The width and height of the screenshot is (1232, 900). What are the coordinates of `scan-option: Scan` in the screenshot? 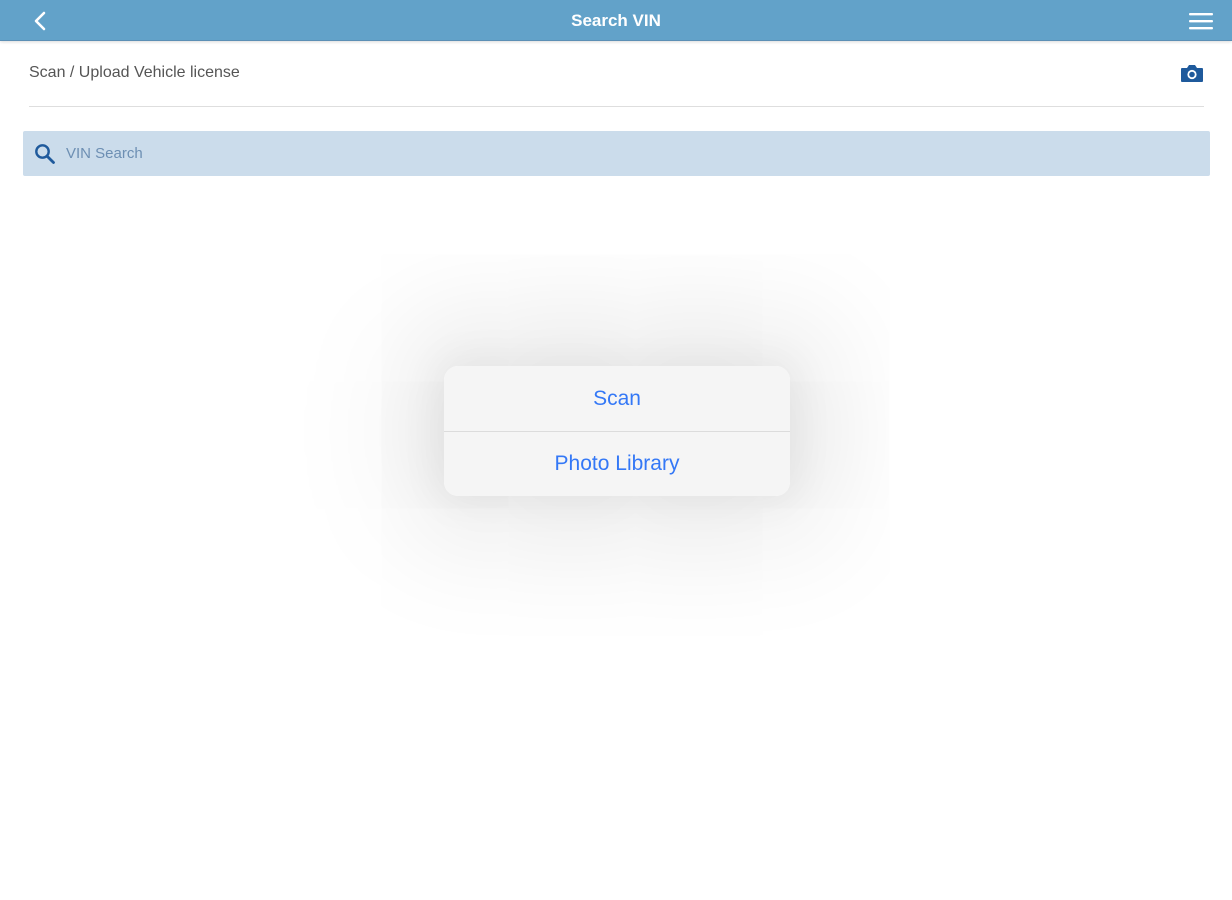 It's located at (617, 398).